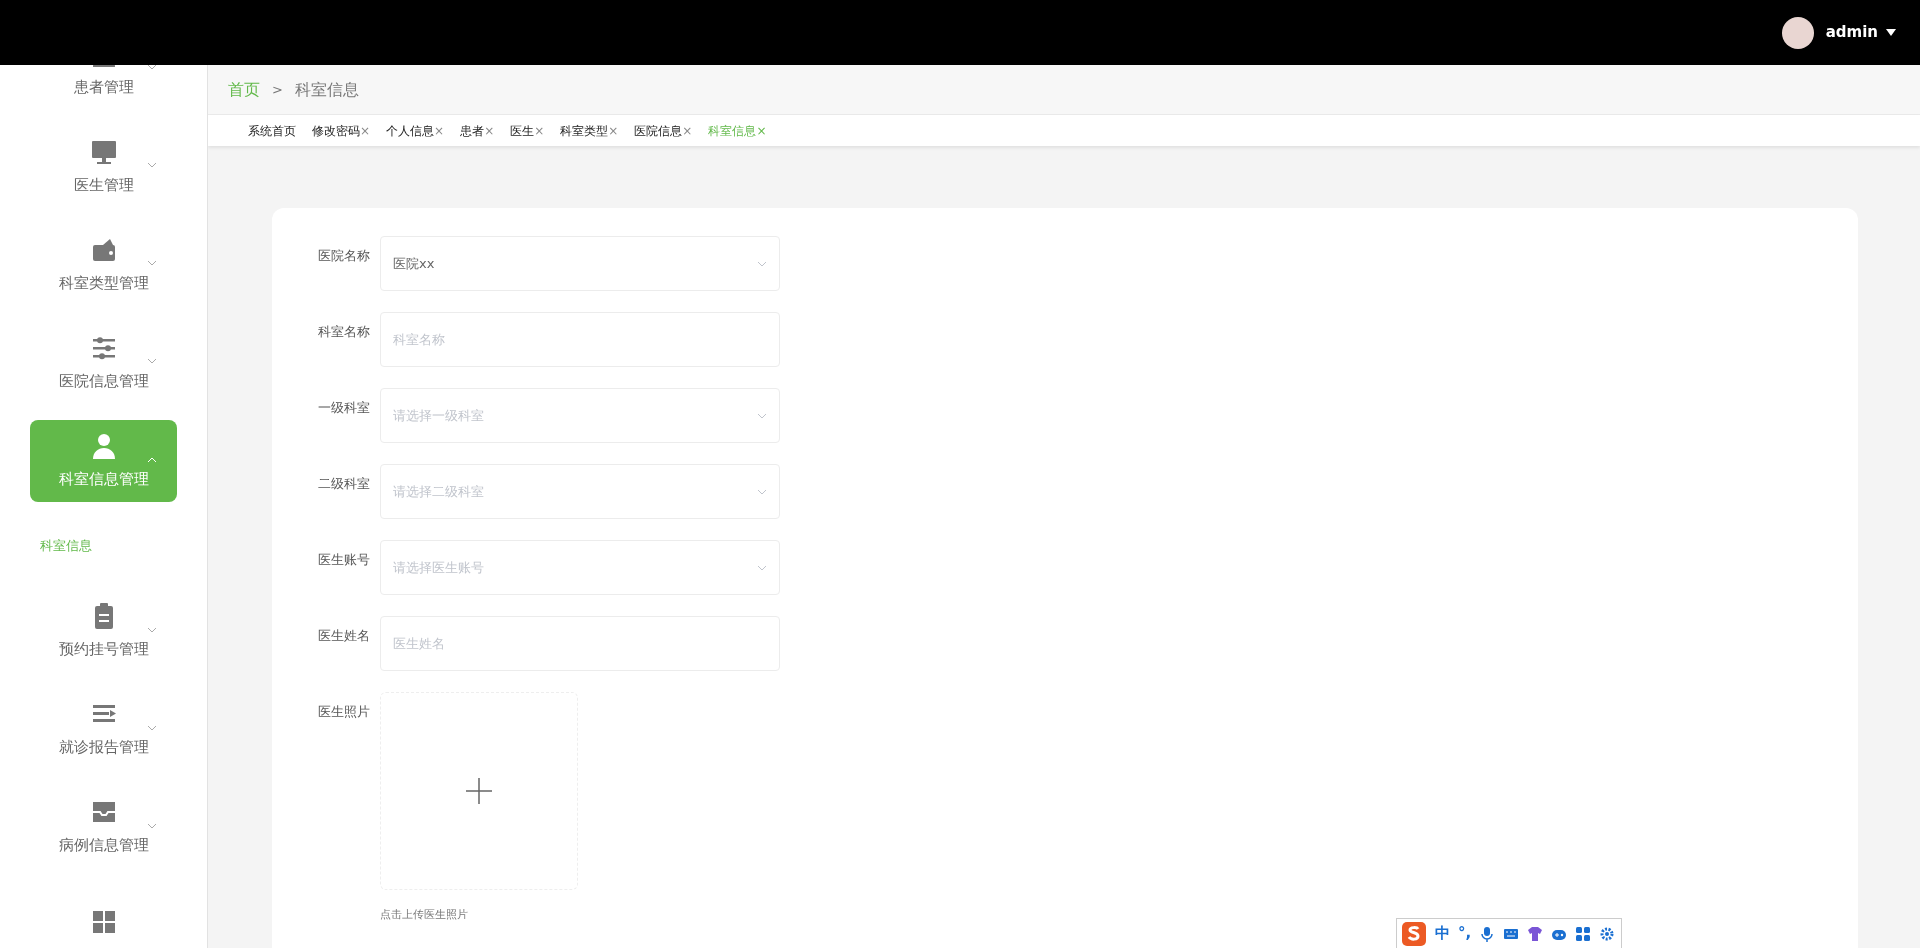 The image size is (1920, 948). I want to click on tab: 科室类型, so click(584, 130).